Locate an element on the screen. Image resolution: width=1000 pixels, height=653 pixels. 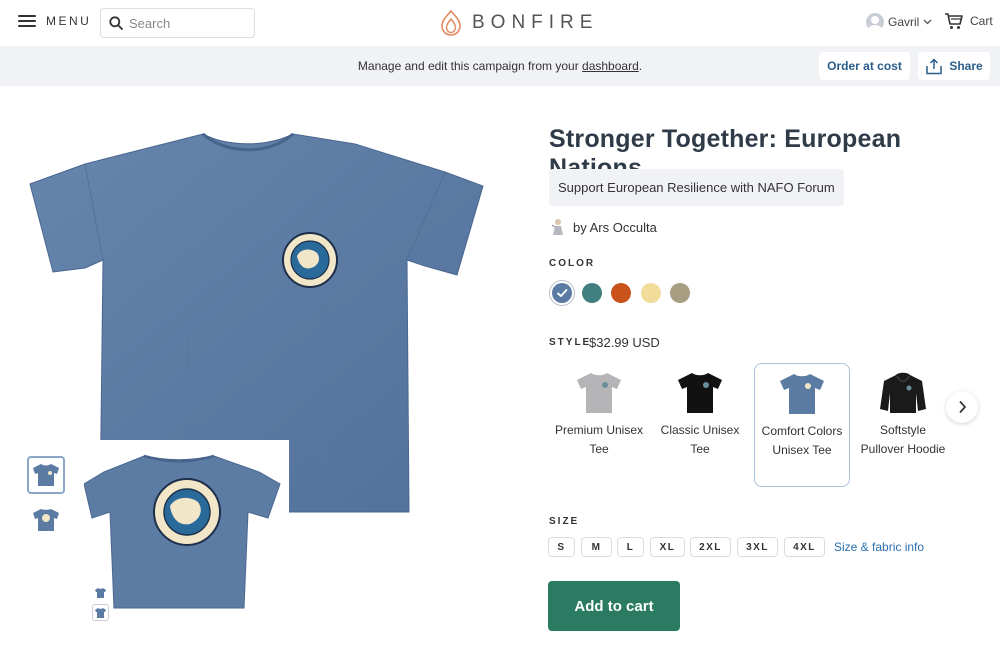
thumbnail-back is located at coordinates (46, 520).